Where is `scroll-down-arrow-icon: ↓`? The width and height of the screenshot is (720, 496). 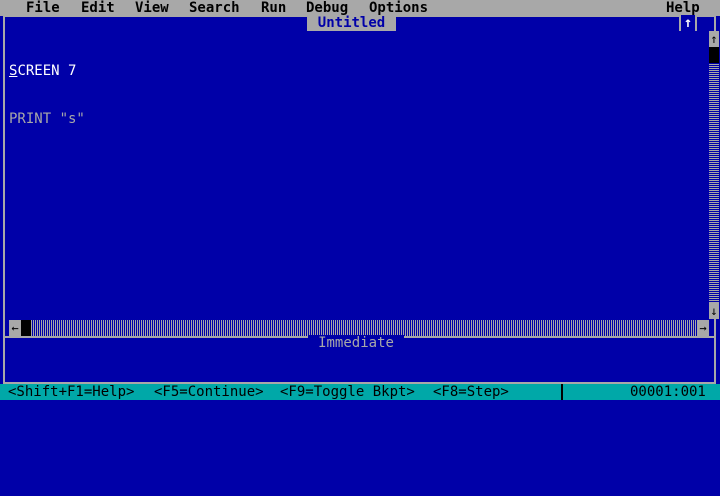
scroll-down-arrow-icon: ↓ is located at coordinates (714, 311).